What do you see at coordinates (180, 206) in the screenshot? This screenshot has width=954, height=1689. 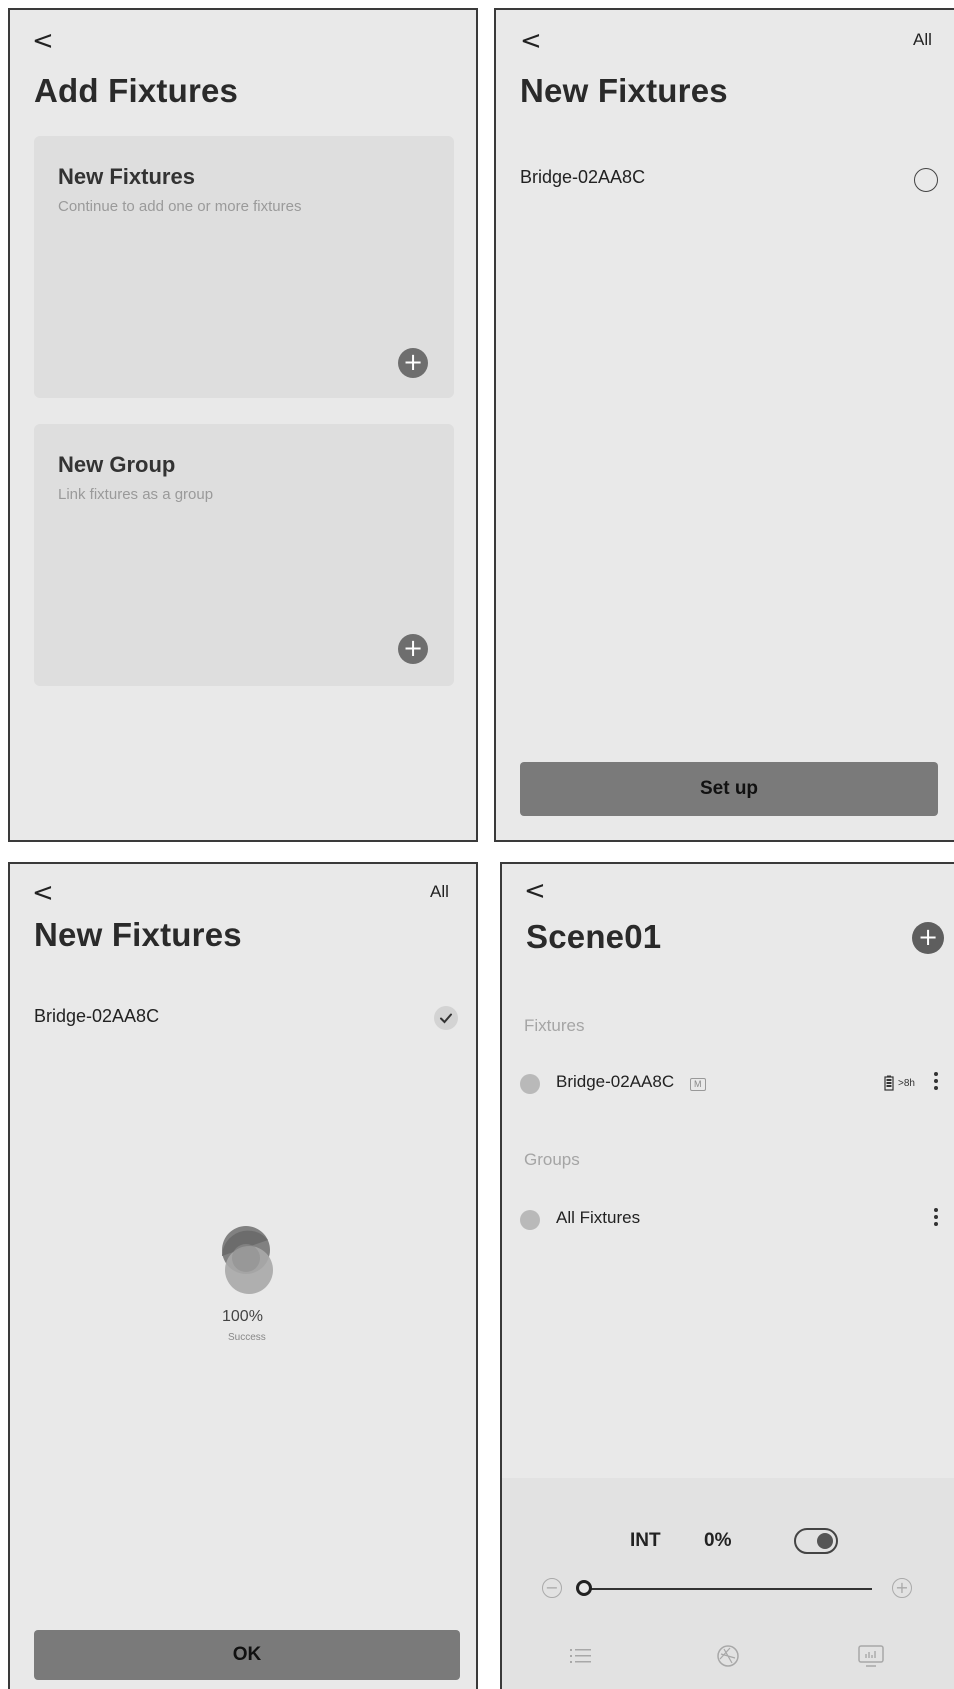 I see `card-subtitle: Continue to add one or more fixtures` at bounding box center [180, 206].